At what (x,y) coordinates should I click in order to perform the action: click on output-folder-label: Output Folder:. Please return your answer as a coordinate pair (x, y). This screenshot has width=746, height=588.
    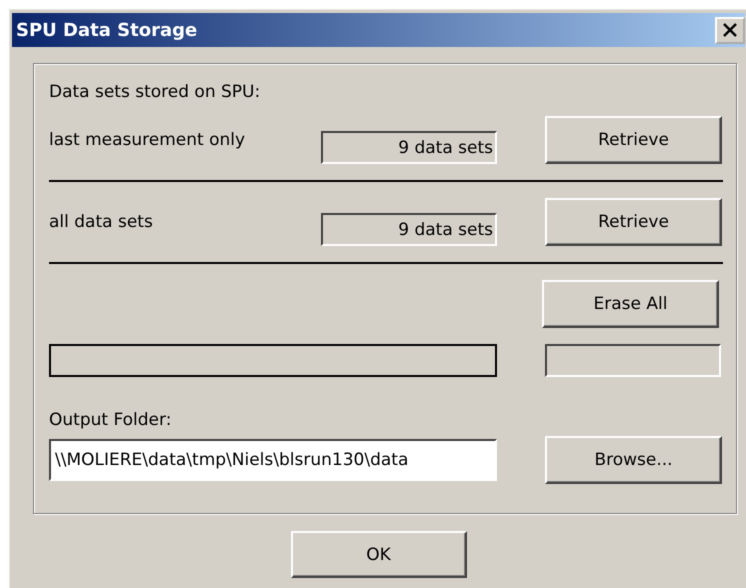
    Looking at the image, I should click on (110, 420).